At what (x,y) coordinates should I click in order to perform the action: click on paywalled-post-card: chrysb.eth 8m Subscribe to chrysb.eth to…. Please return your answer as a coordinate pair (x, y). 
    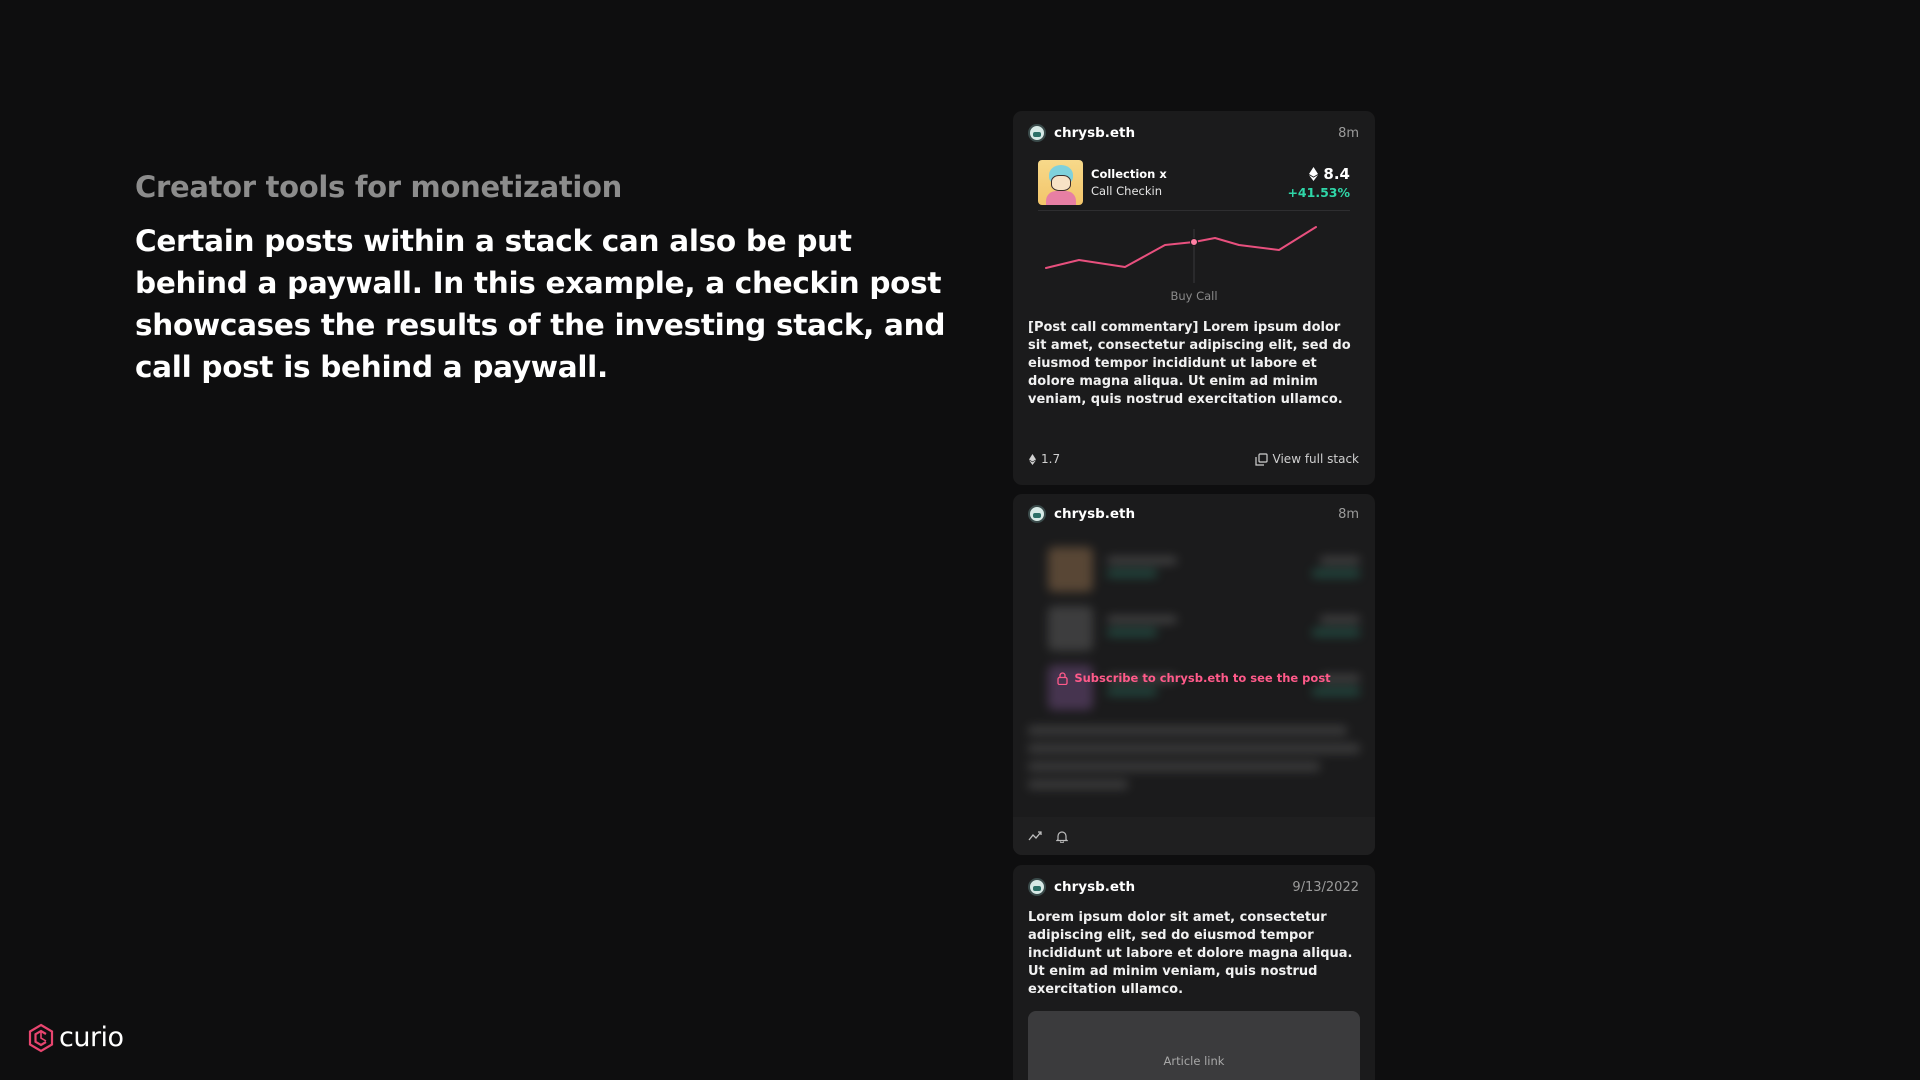
    Looking at the image, I should click on (1194, 674).